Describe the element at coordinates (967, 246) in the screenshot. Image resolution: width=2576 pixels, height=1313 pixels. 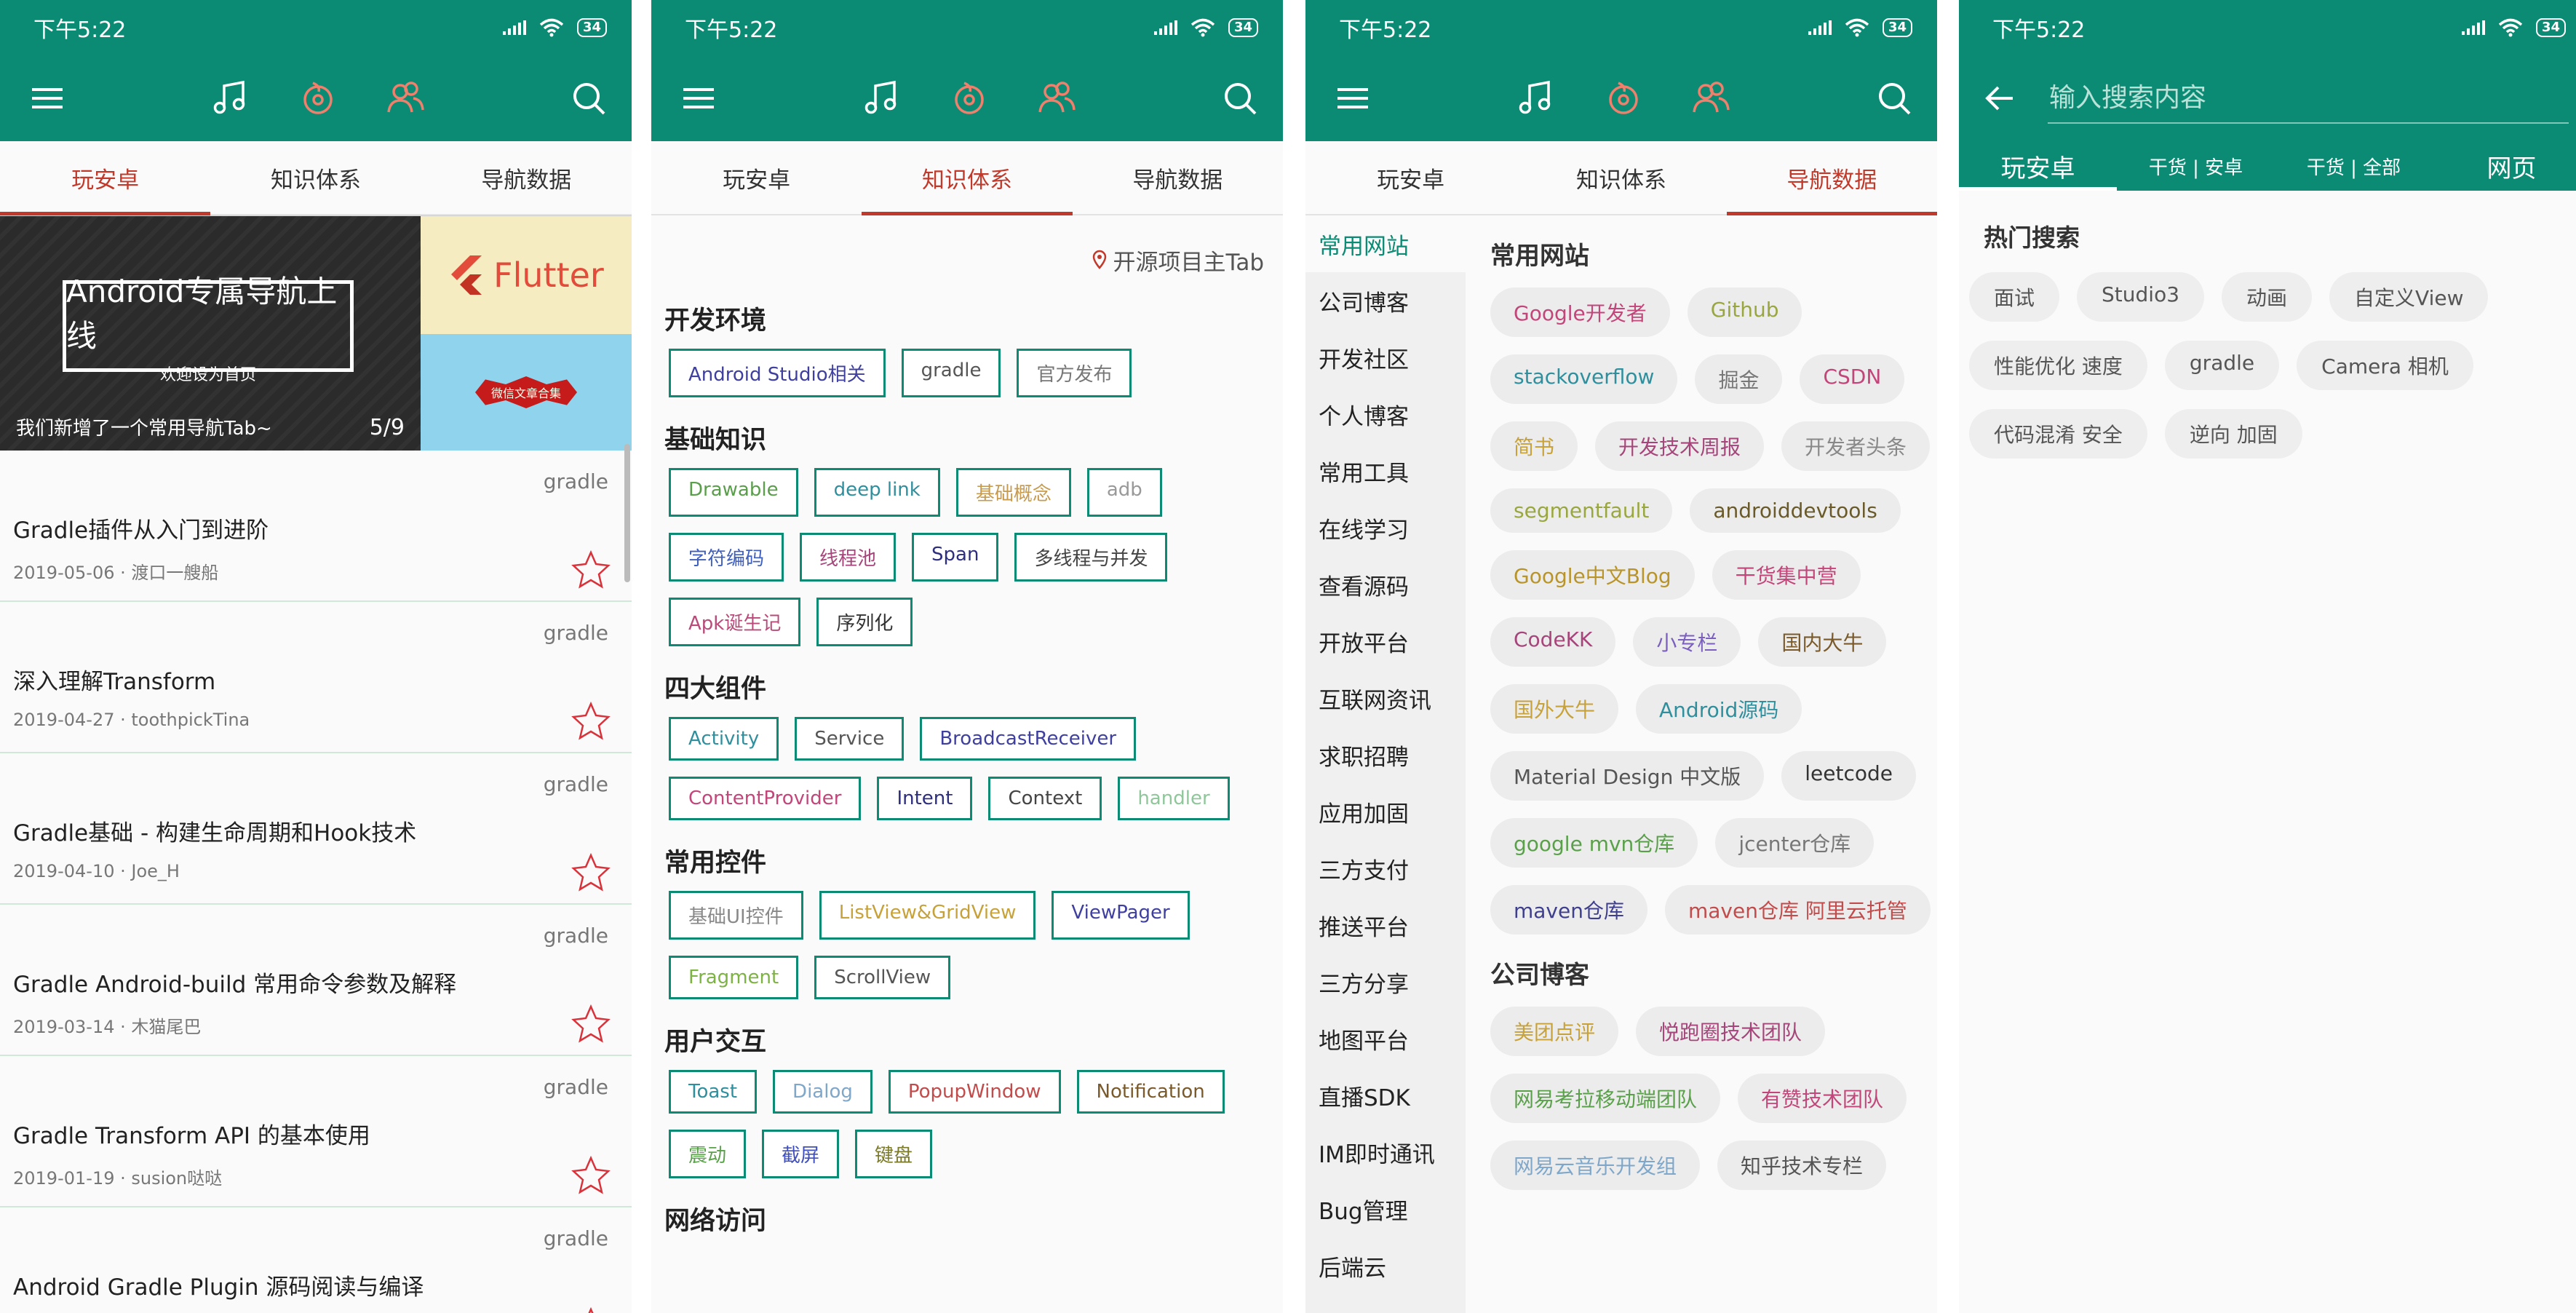
I see `open-project-link: 开源项目主Tab` at that location.